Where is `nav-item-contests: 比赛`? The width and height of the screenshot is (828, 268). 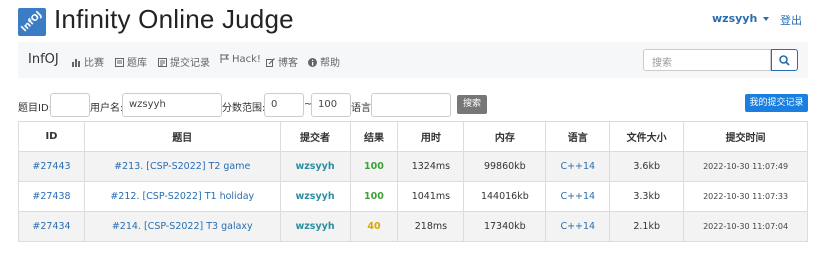 nav-item-contests: 比赛 is located at coordinates (88, 61).